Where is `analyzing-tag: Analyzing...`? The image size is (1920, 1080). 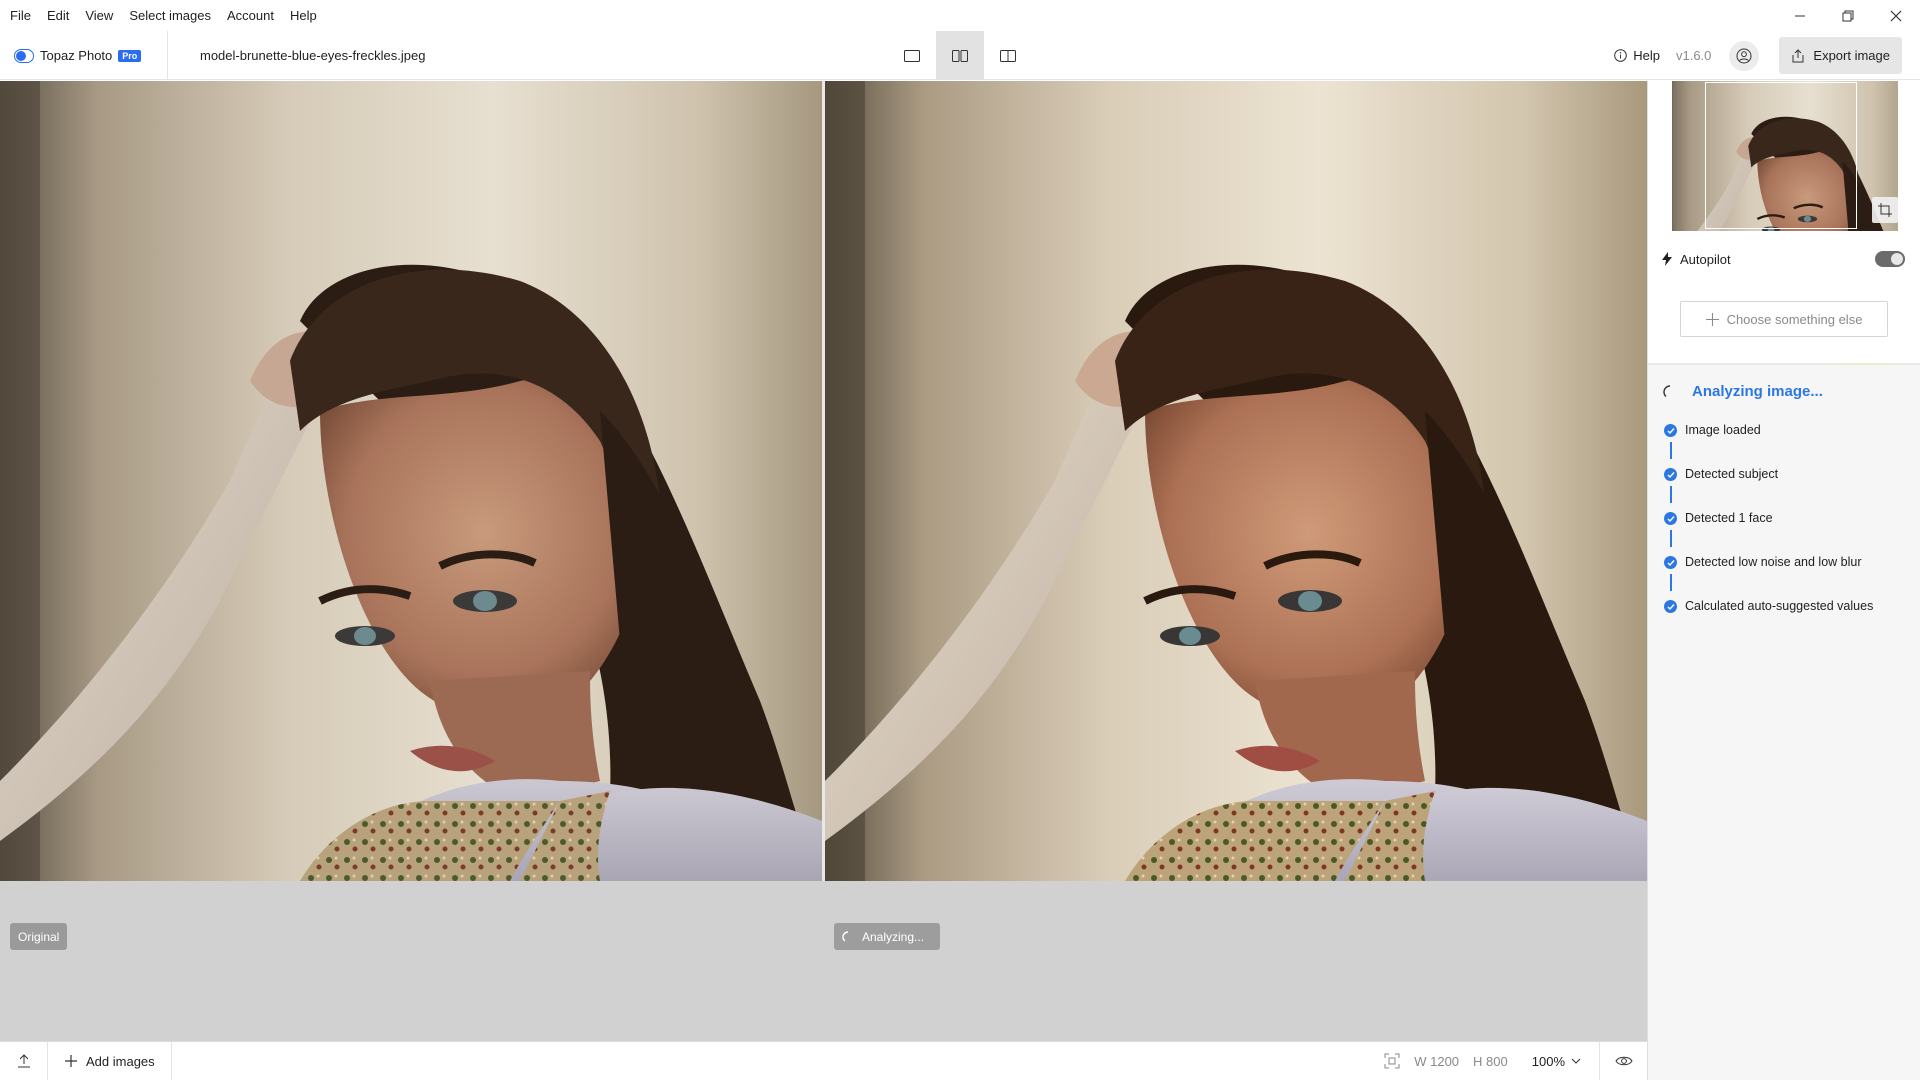 analyzing-tag: Analyzing... is located at coordinates (887, 936).